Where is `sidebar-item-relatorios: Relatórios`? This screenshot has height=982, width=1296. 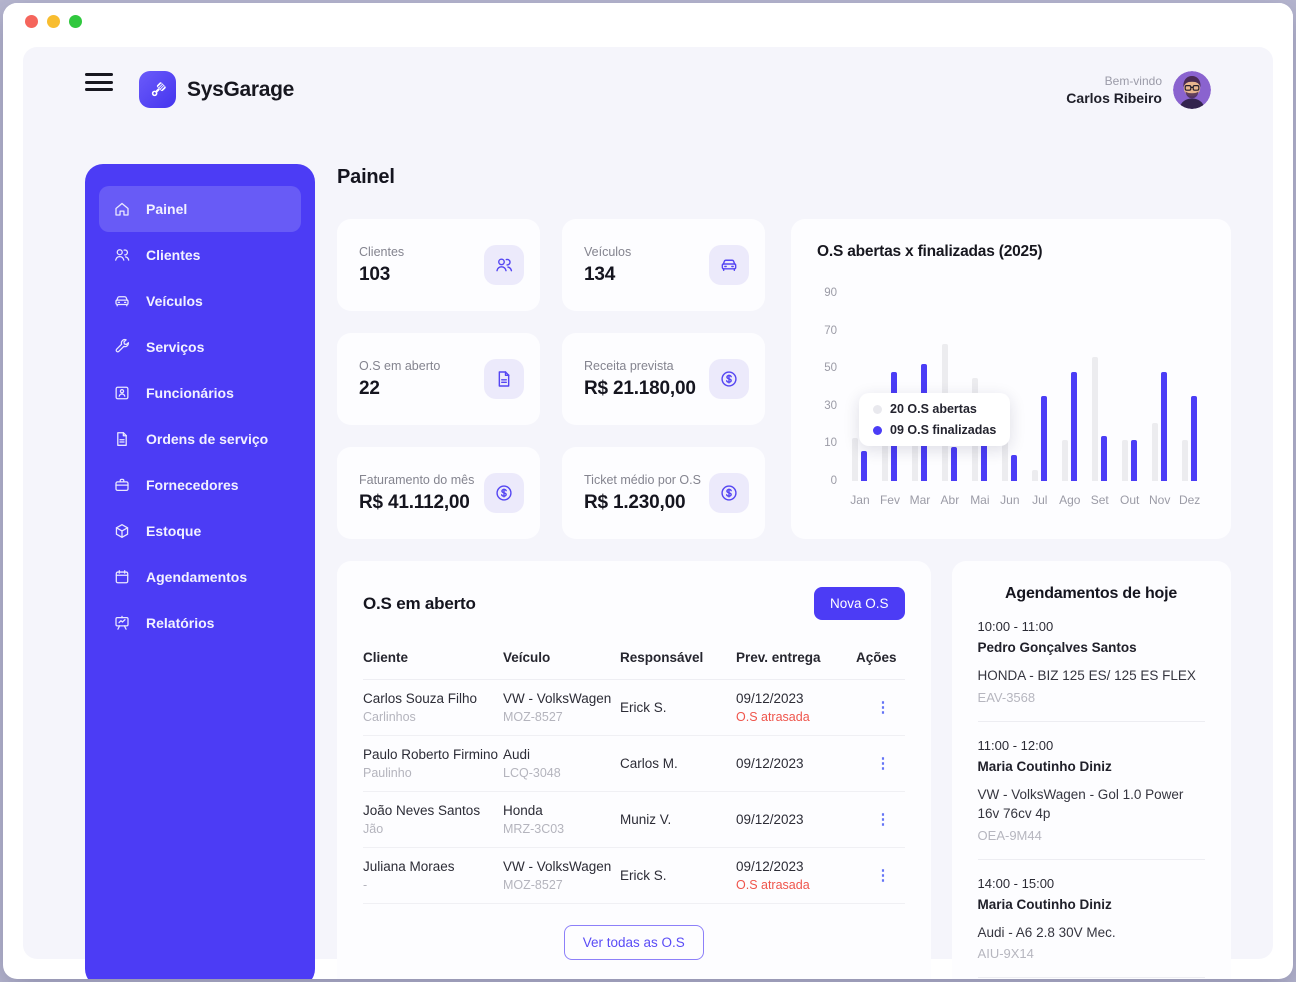 sidebar-item-relatorios: Relatórios is located at coordinates (200, 623).